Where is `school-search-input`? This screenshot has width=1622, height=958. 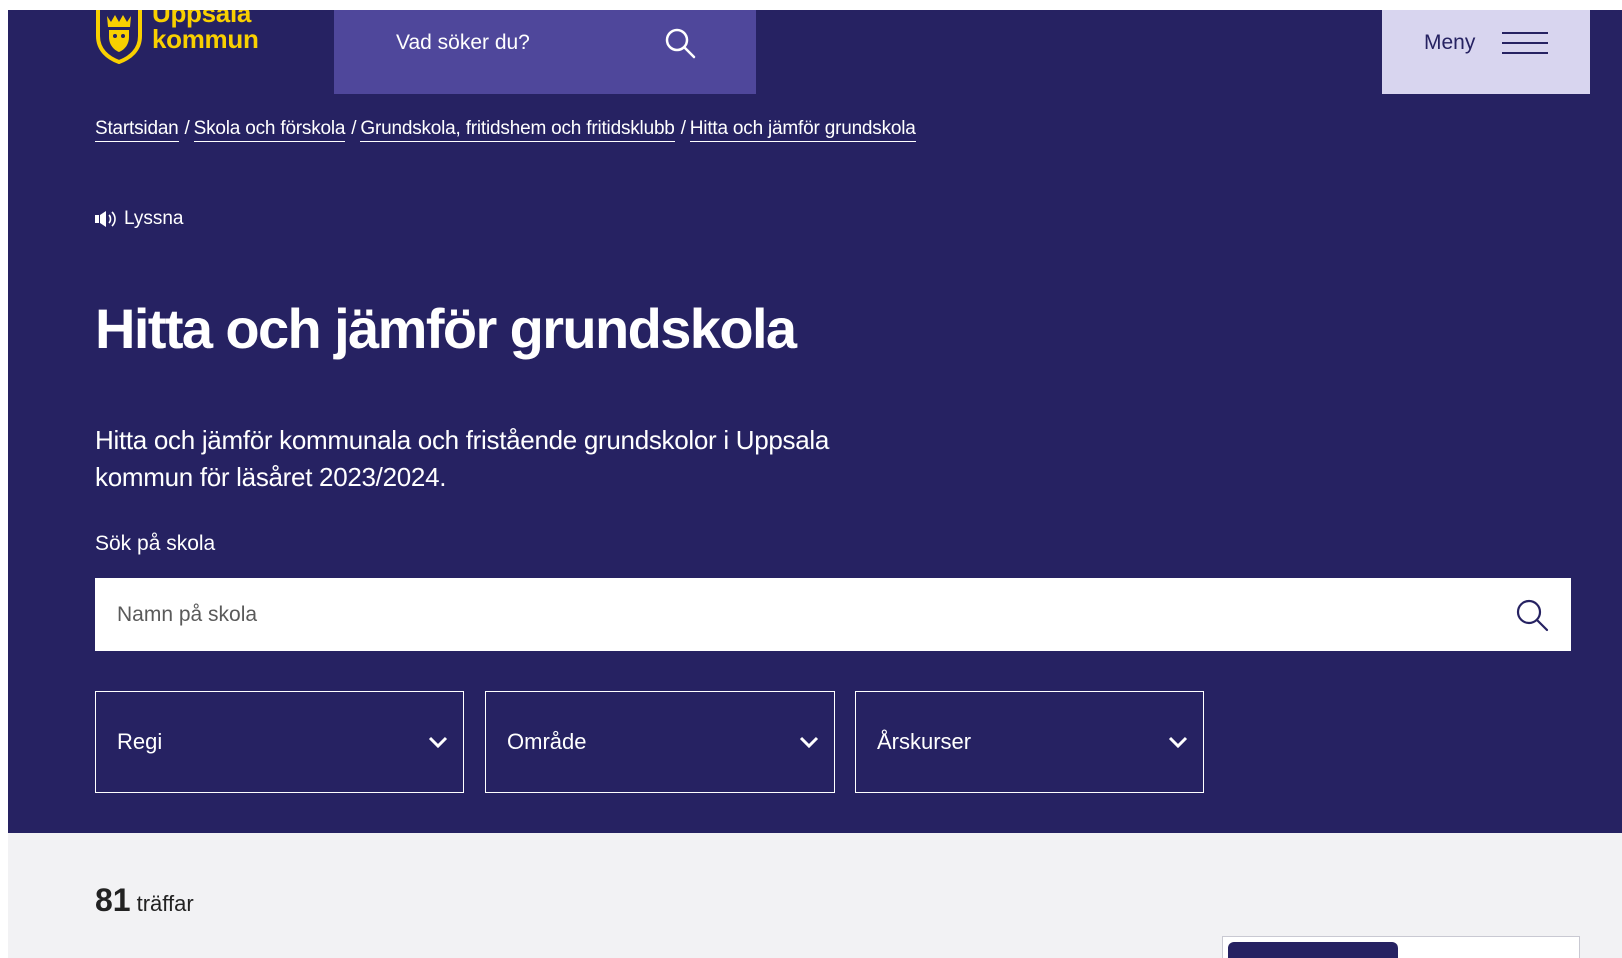 school-search-input is located at coordinates (767, 614).